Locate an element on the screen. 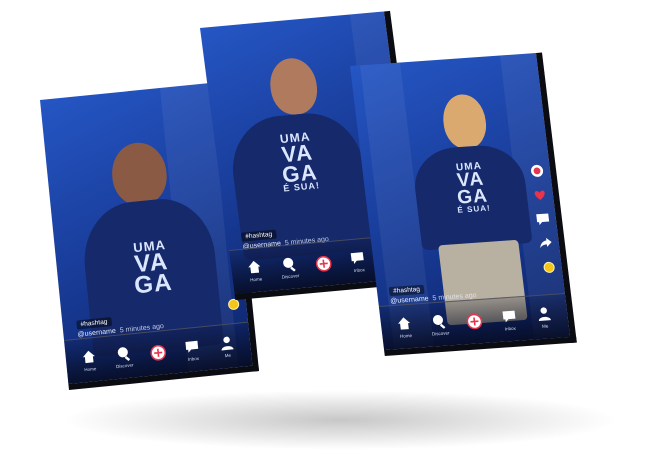 The height and width of the screenshot is (458, 653). avatar-icon is located at coordinates (537, 170).